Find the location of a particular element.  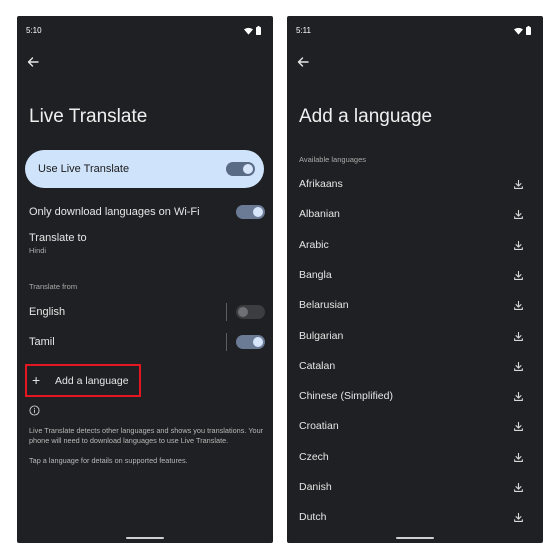

use-live-translate-label: Use Live Translate is located at coordinates (84, 169).